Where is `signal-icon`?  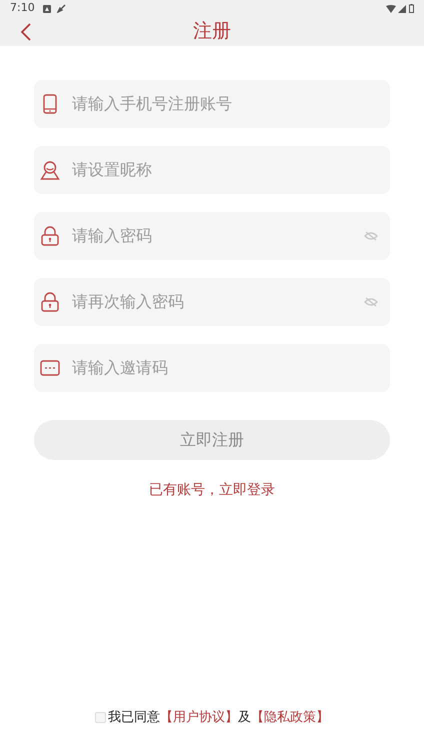
signal-icon is located at coordinates (402, 8).